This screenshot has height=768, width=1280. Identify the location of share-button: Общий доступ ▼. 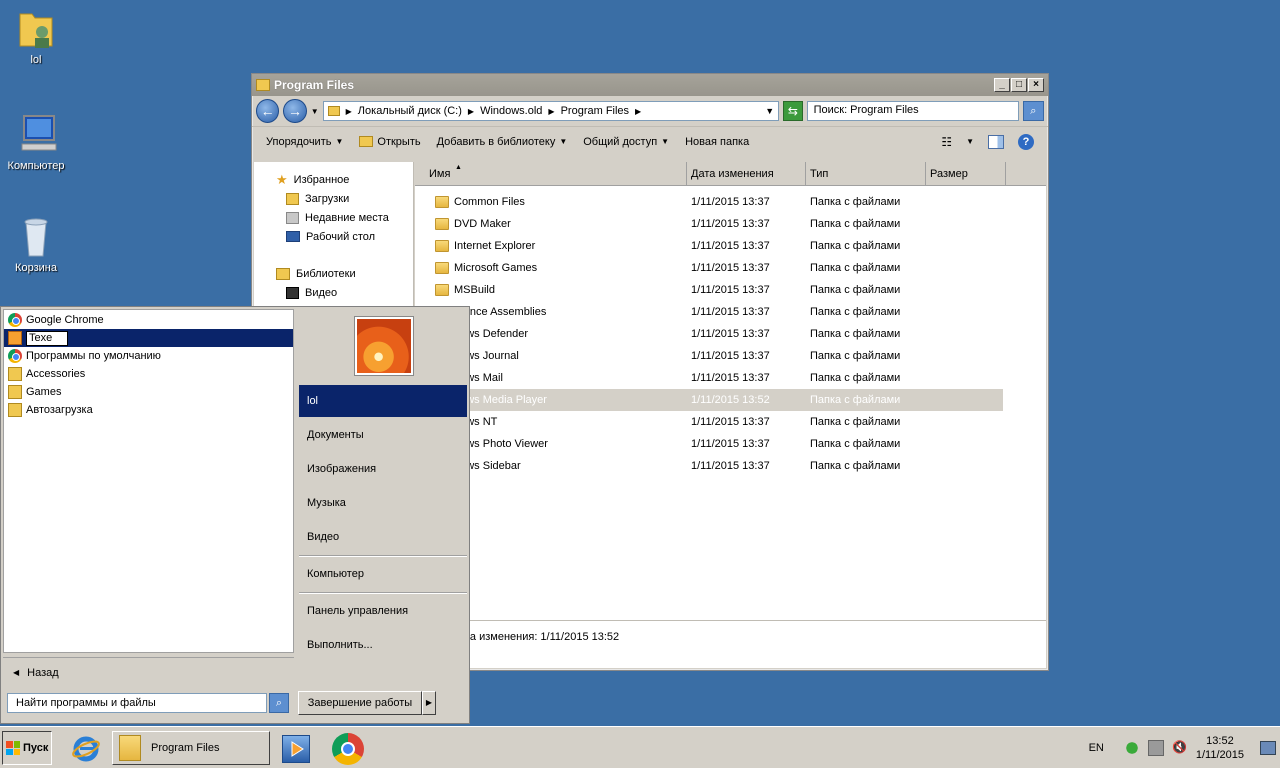
(626, 142).